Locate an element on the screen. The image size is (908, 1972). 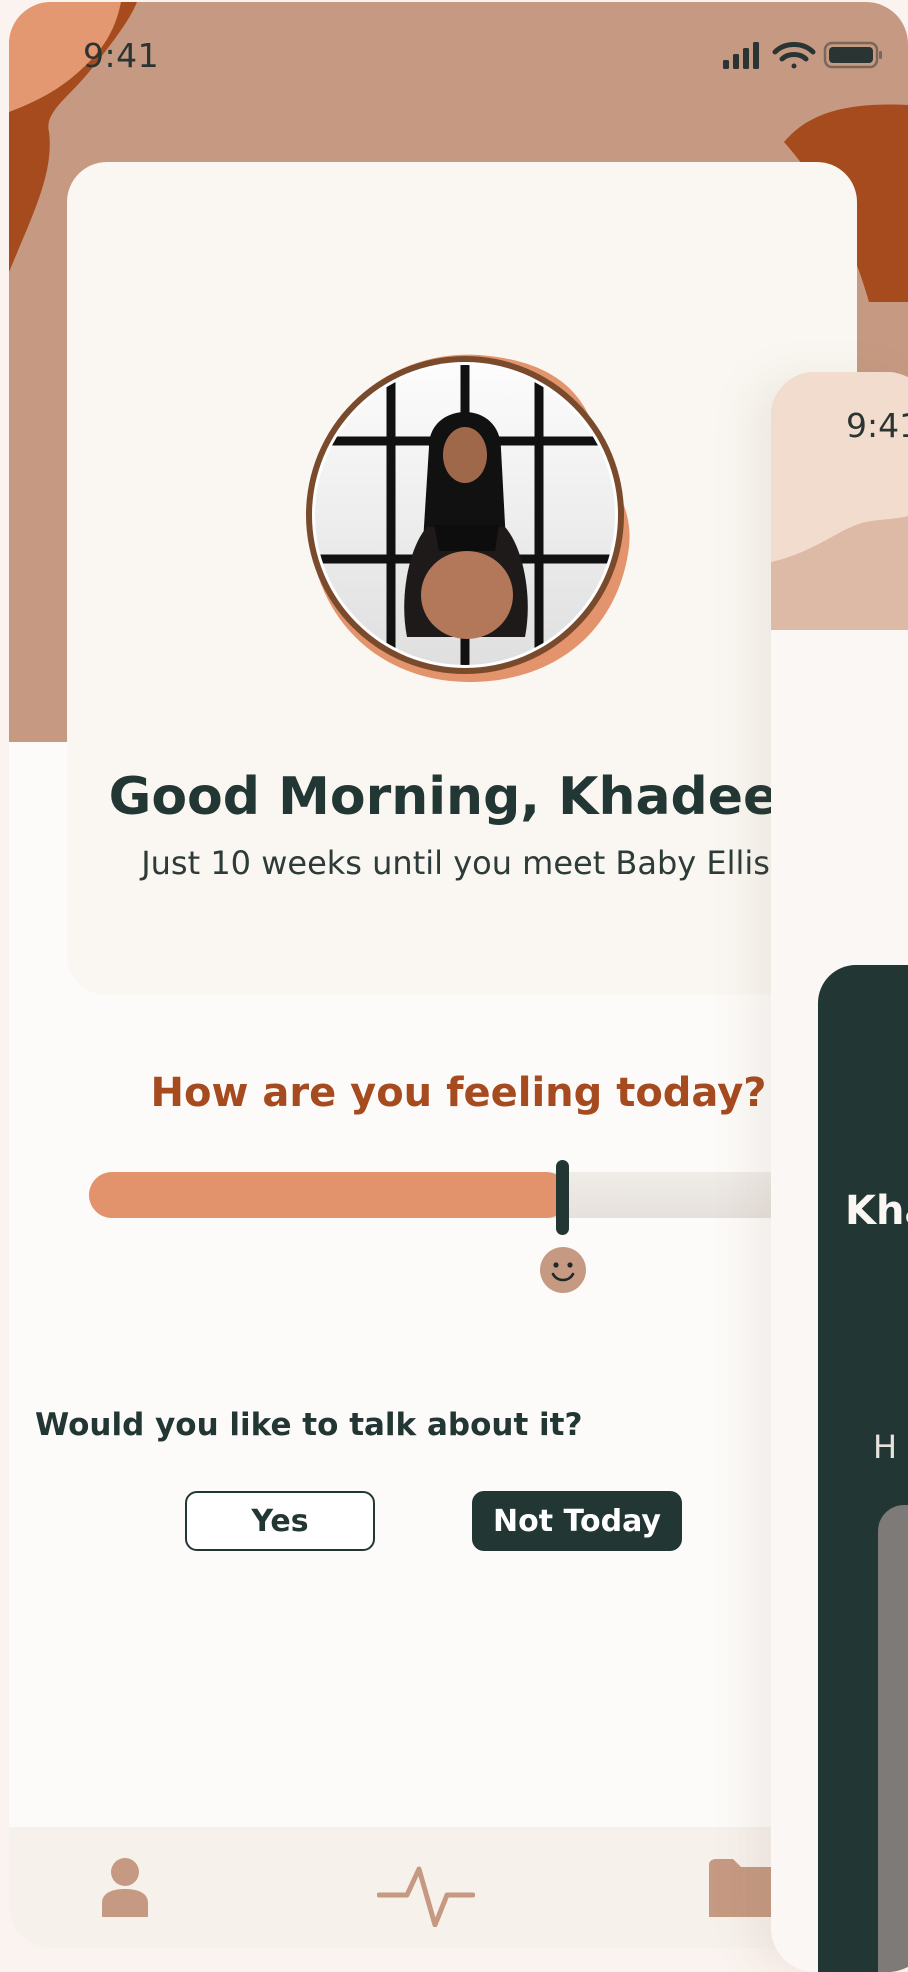
content-panel is located at coordinates (893, 1738).